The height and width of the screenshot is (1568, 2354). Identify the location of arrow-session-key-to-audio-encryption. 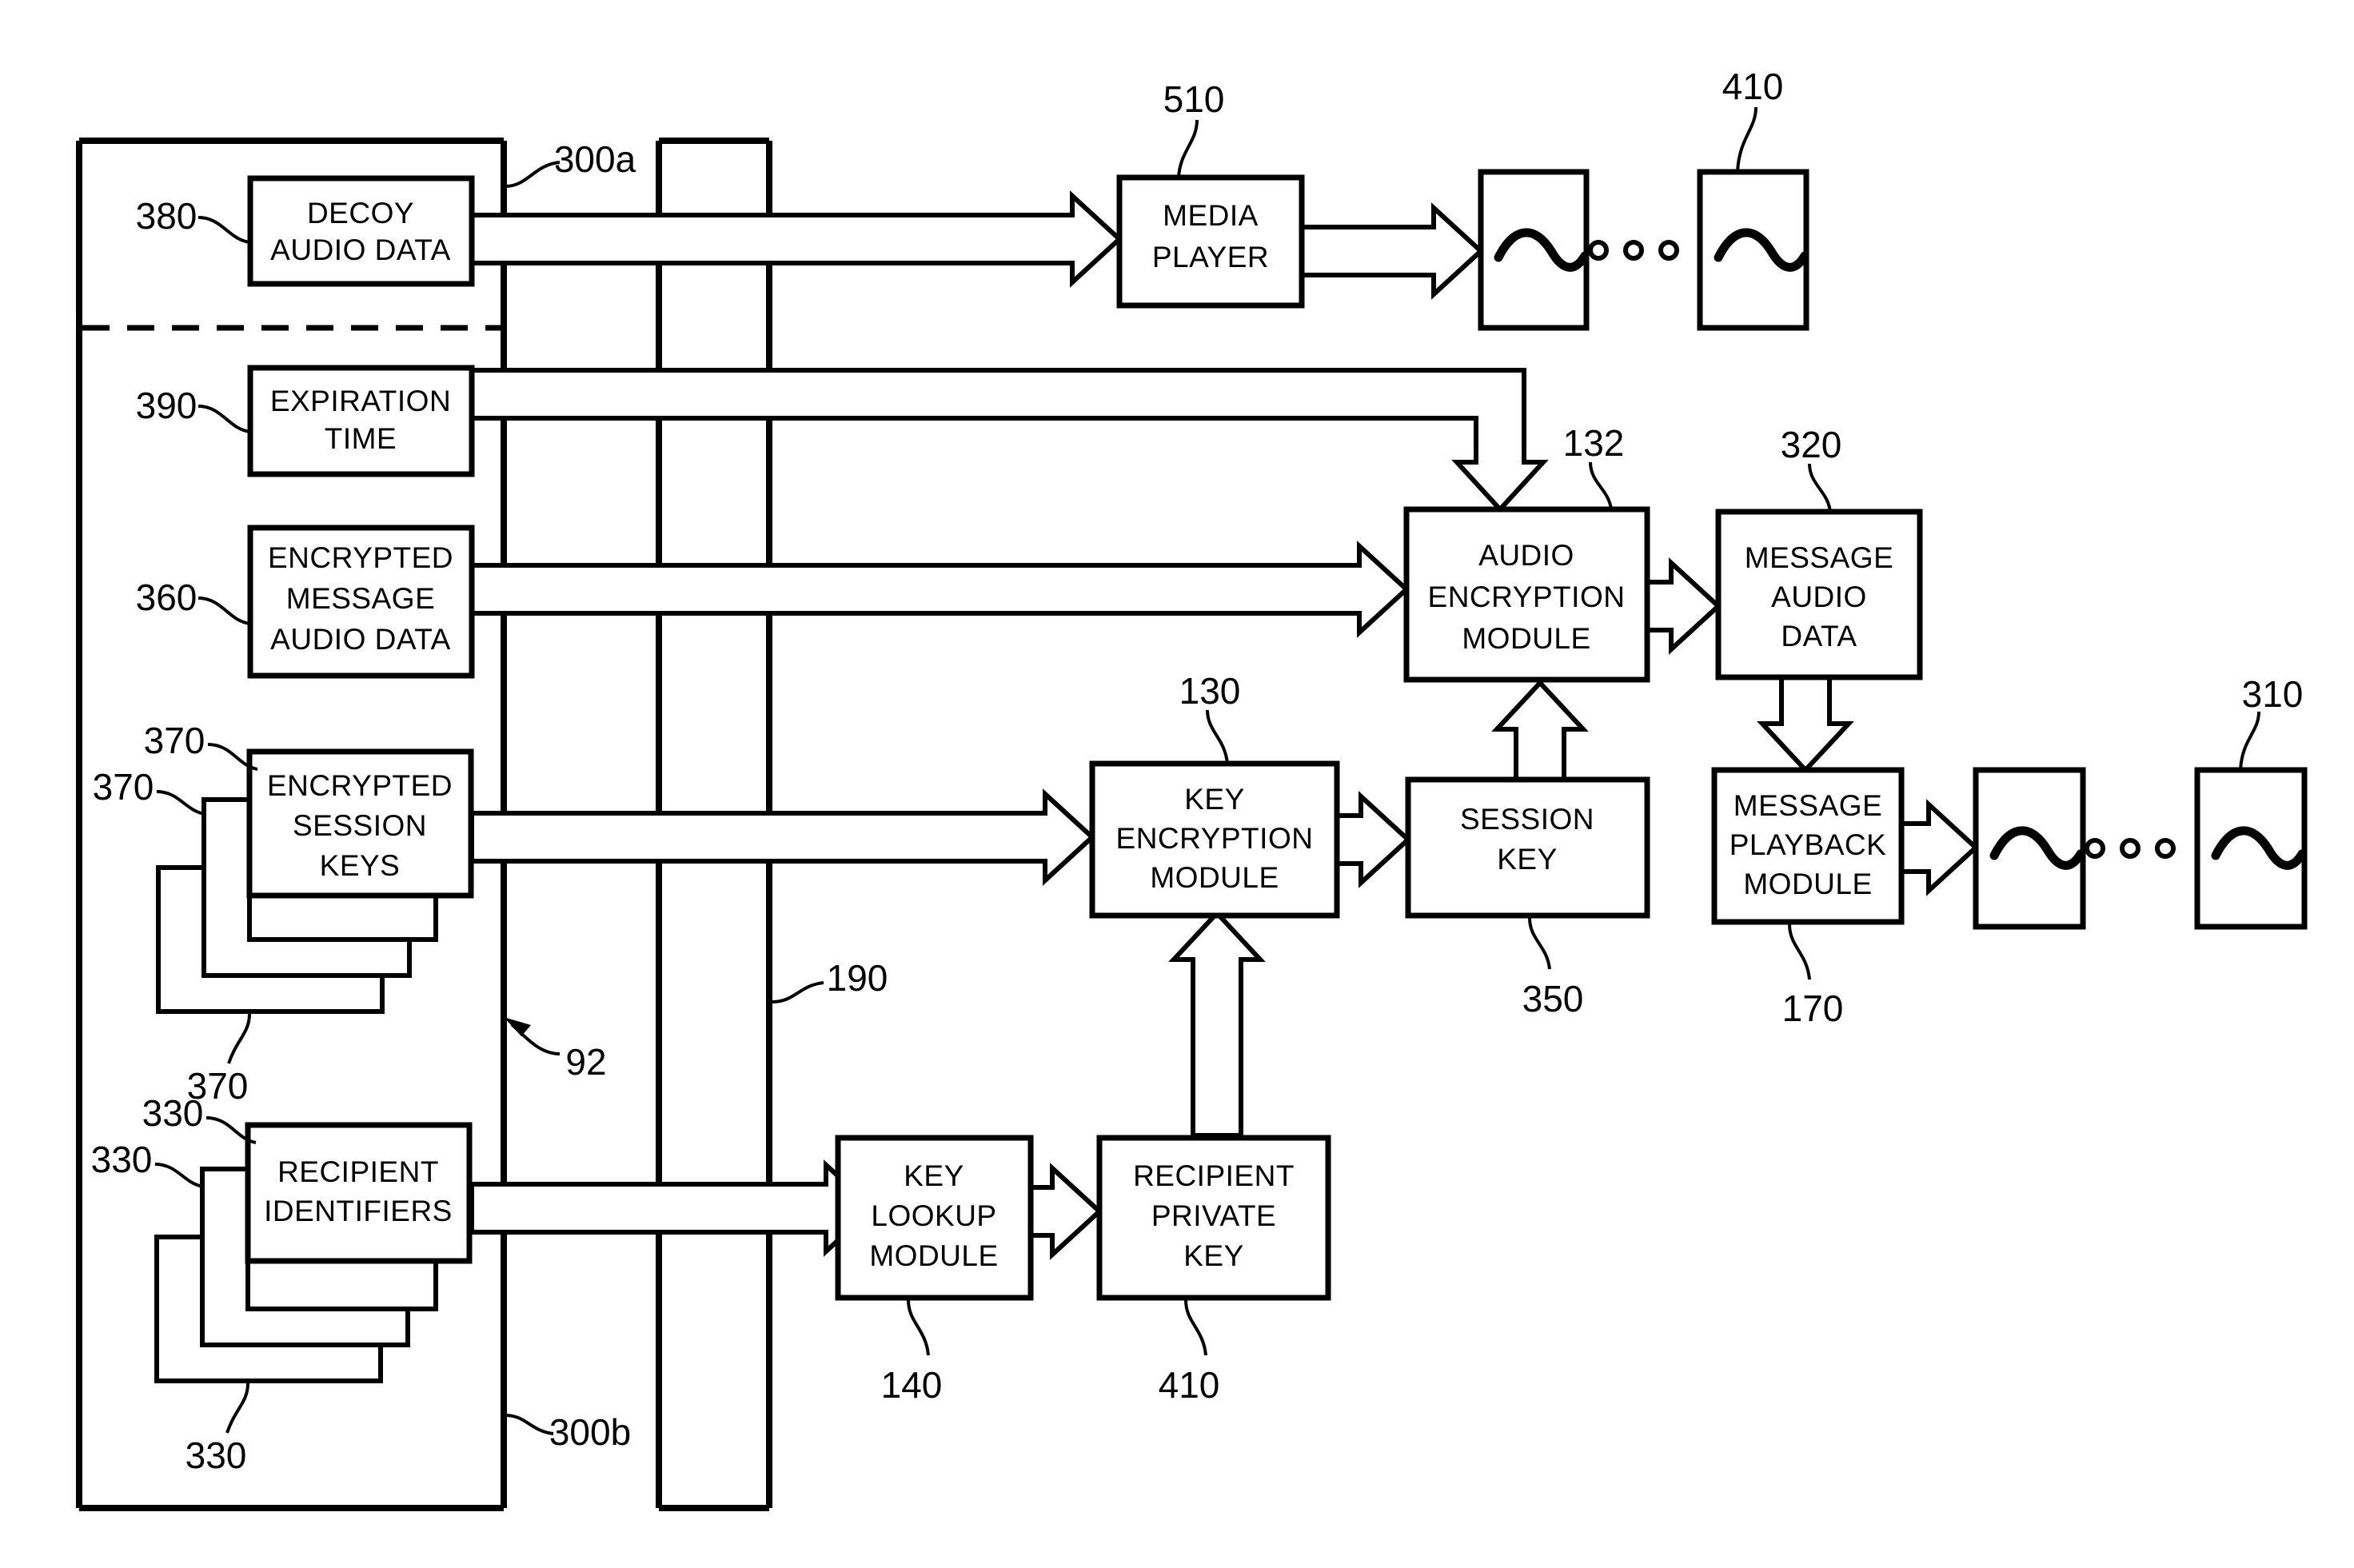
(1540, 730).